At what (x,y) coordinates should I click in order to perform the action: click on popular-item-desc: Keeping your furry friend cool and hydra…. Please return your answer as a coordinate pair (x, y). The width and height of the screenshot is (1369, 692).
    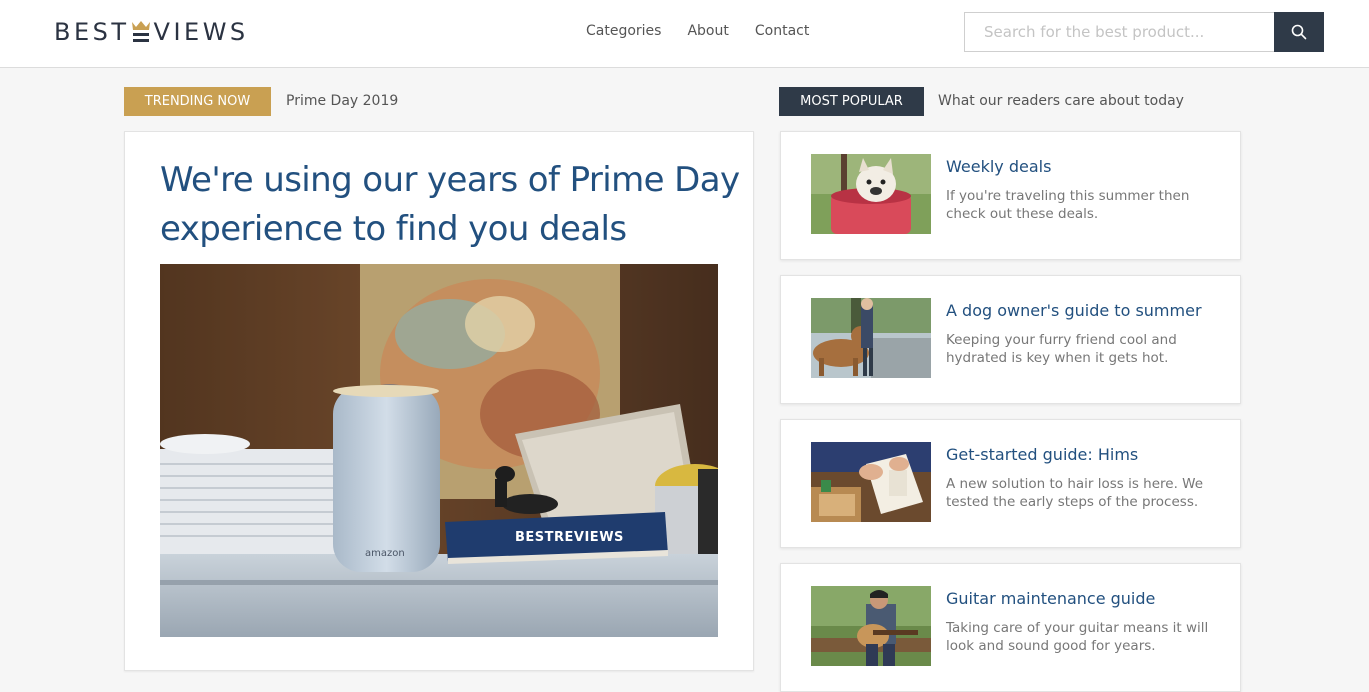
    Looking at the image, I should click on (1061, 349).